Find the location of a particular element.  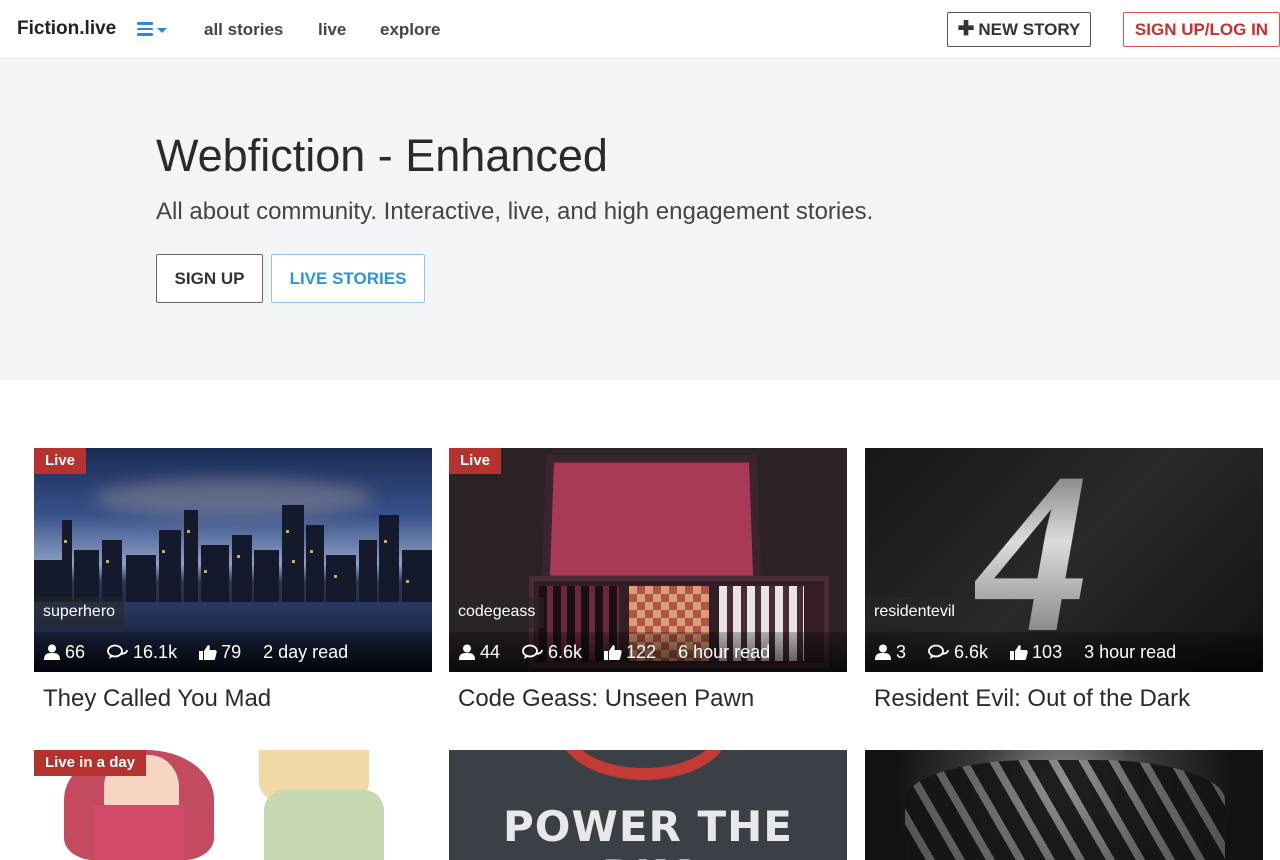

story-cover-image: Live superhero 66 16.1k 79 2 day read is located at coordinates (233, 560).